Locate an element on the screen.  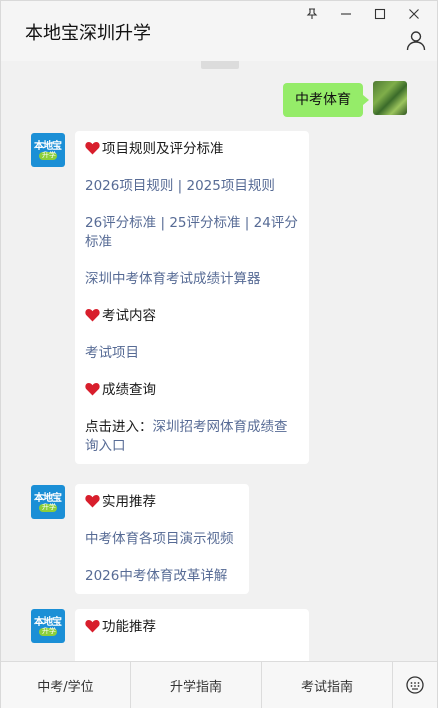
link-2026-rules: 2026项目规则 is located at coordinates (129, 186).